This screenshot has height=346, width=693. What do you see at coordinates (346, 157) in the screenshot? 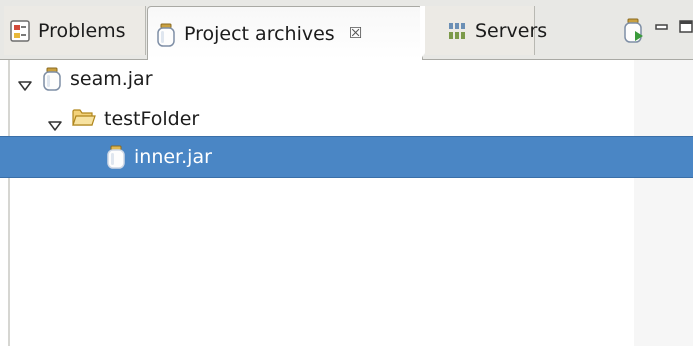
I see `tree-node-inner-jar: inner.jar` at bounding box center [346, 157].